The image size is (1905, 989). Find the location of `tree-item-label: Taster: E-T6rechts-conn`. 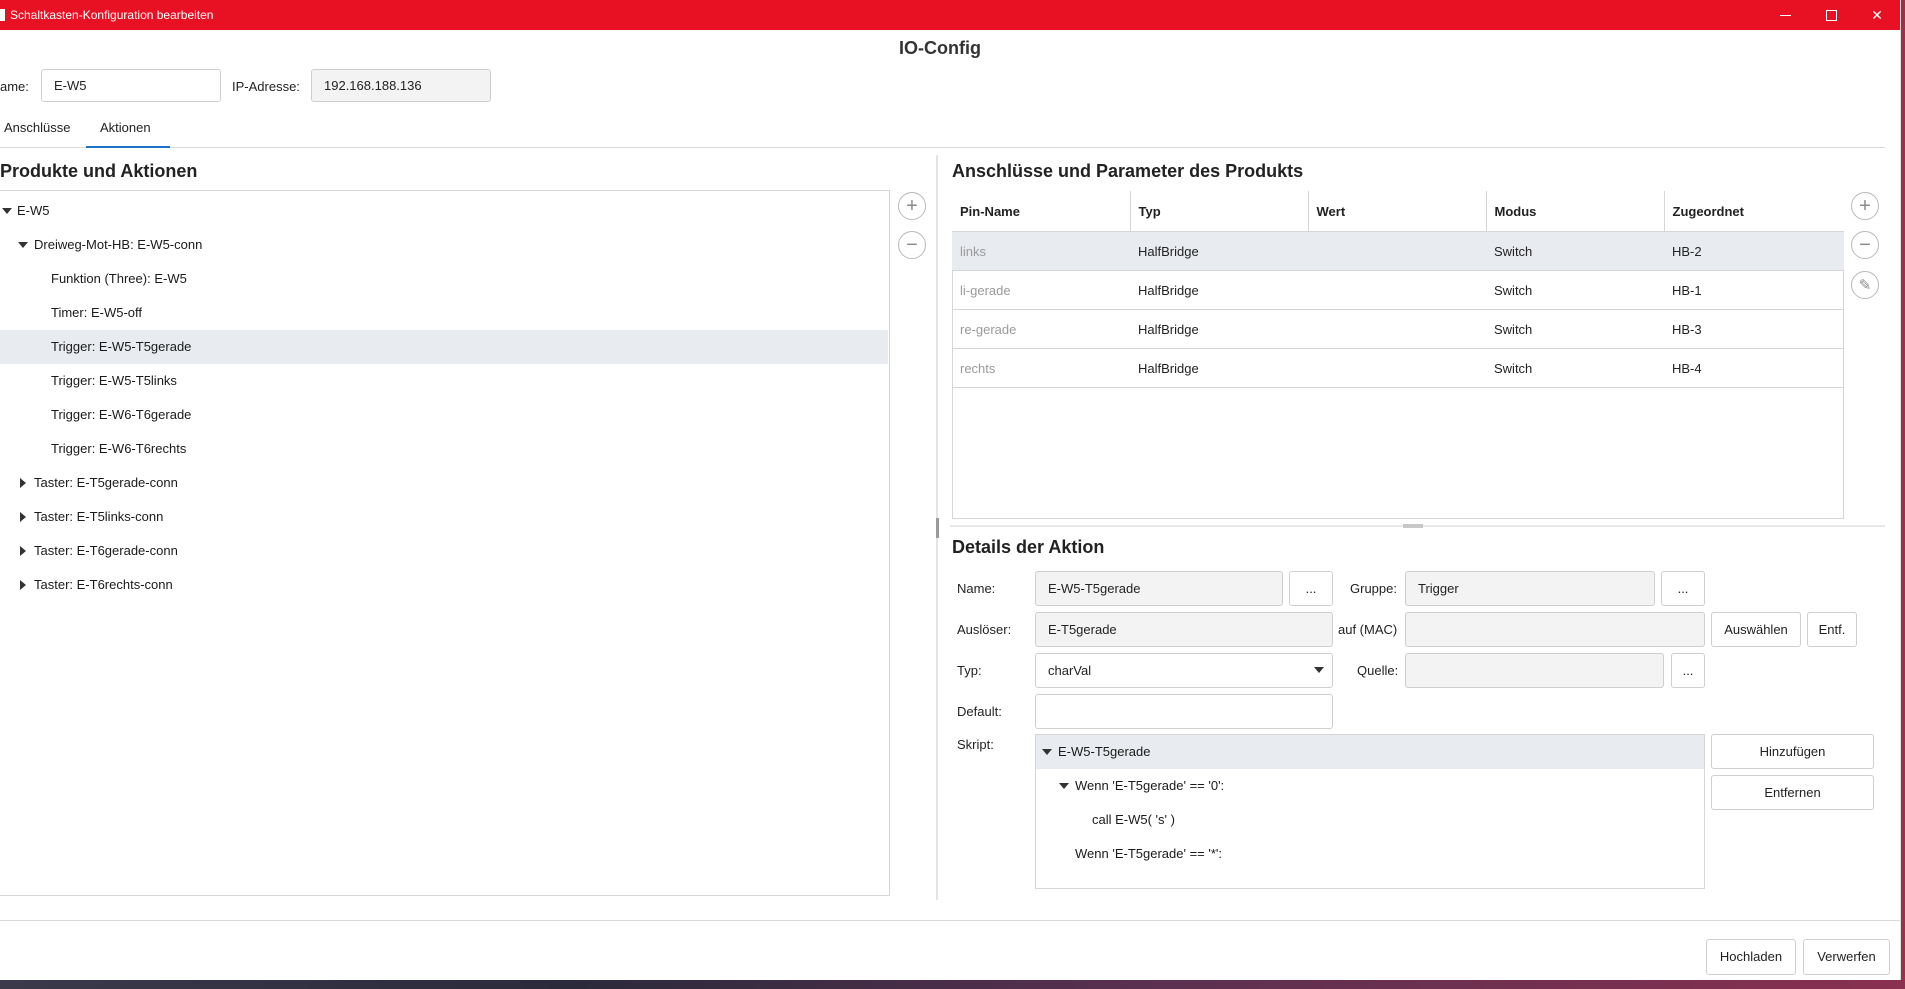

tree-item-label: Taster: E-T6rechts-conn is located at coordinates (103, 584).